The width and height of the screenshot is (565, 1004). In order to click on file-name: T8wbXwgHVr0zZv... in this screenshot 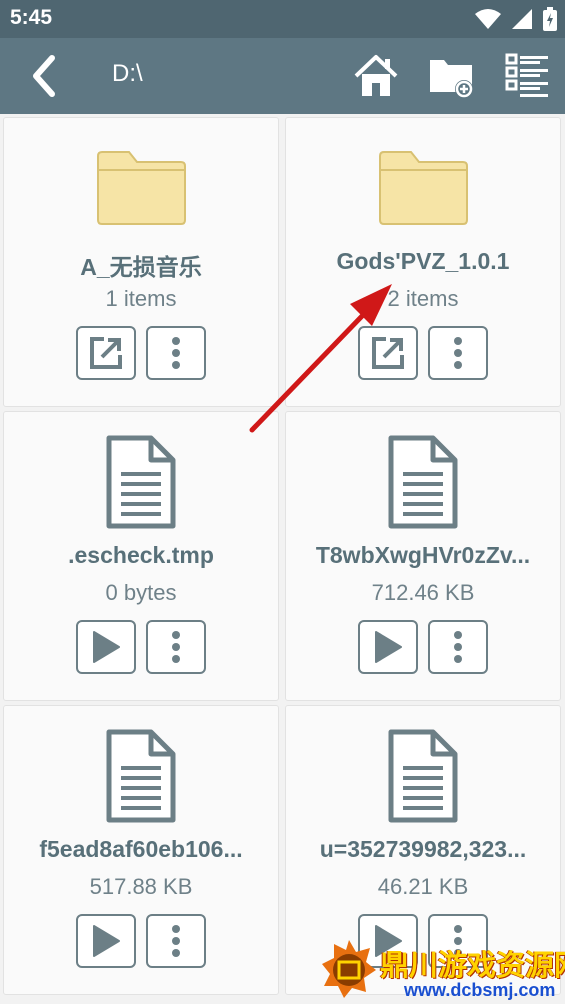, I will do `click(423, 555)`.